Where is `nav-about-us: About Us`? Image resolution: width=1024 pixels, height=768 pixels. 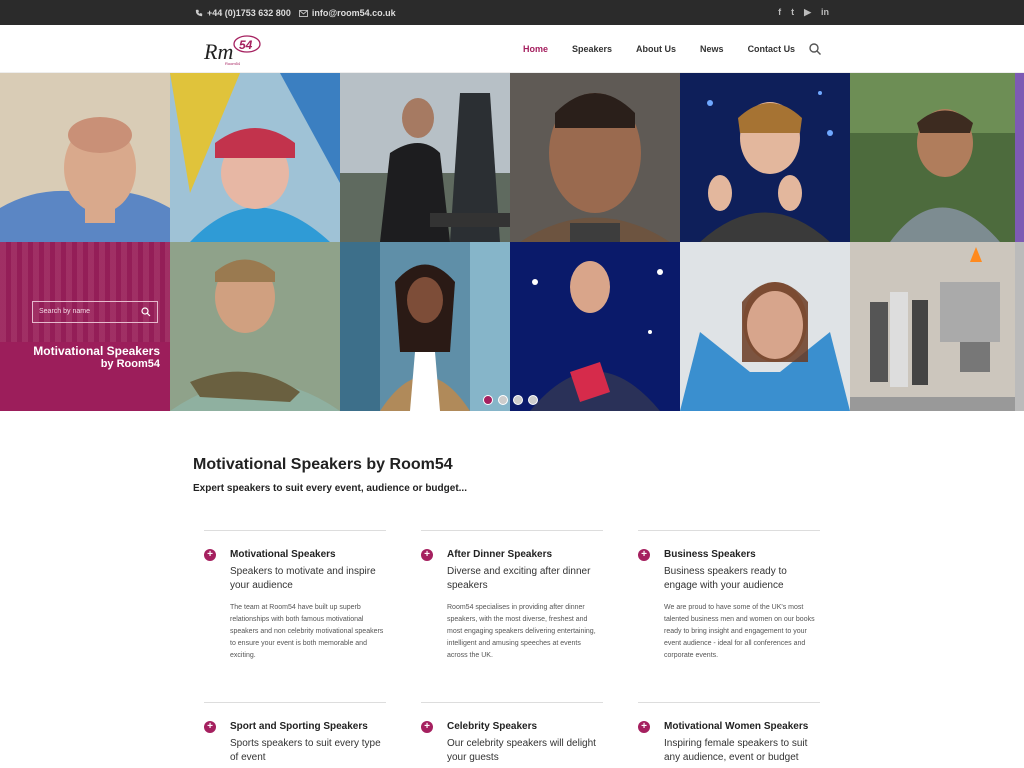
nav-about-us: About Us is located at coordinates (656, 49).